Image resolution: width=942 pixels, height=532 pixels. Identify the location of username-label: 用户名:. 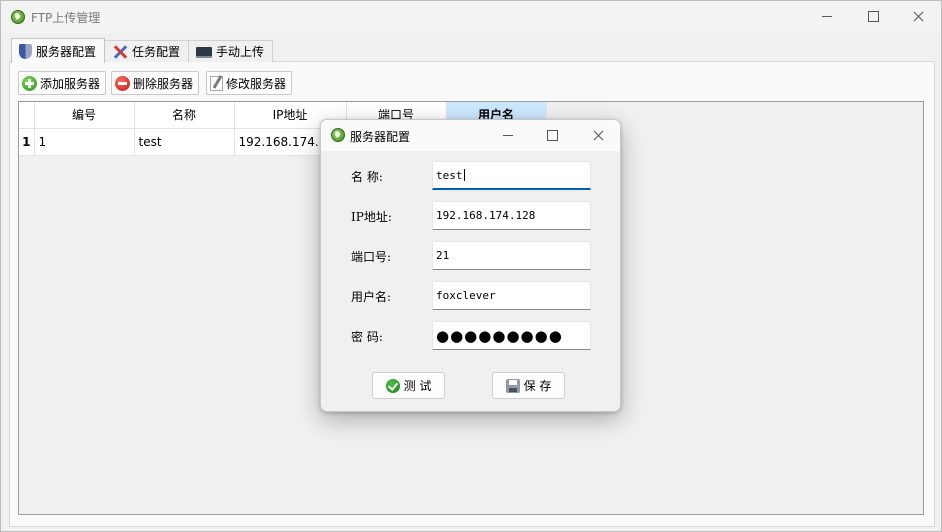
(371, 297).